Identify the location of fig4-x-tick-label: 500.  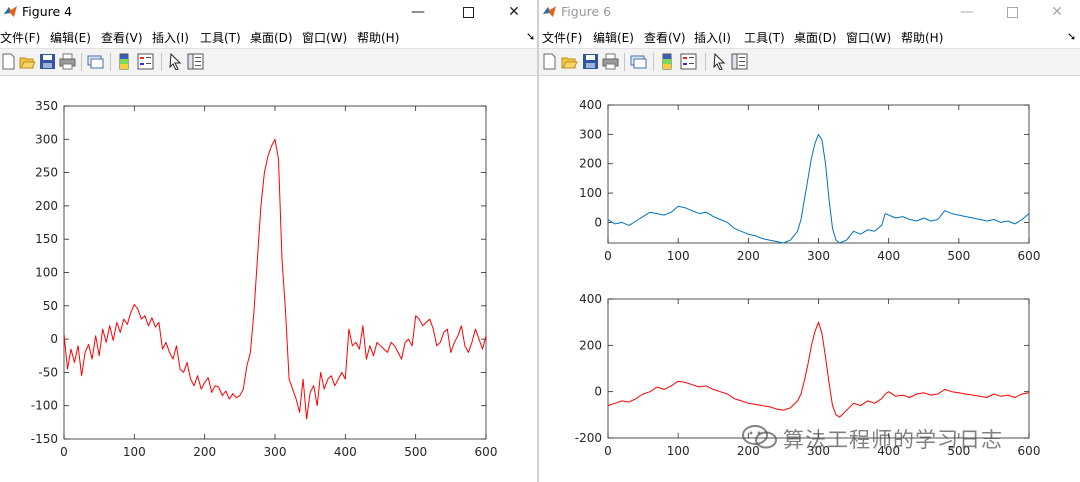
(415, 452).